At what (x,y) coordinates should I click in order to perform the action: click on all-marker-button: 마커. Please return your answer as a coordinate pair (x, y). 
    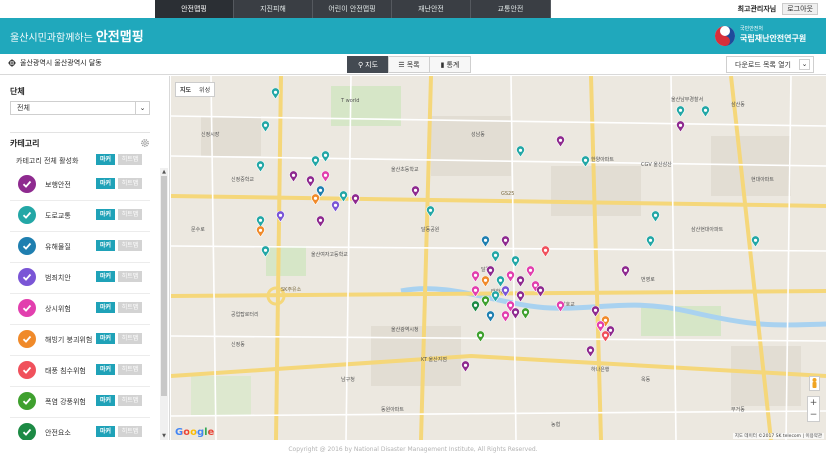
    Looking at the image, I should click on (105, 159).